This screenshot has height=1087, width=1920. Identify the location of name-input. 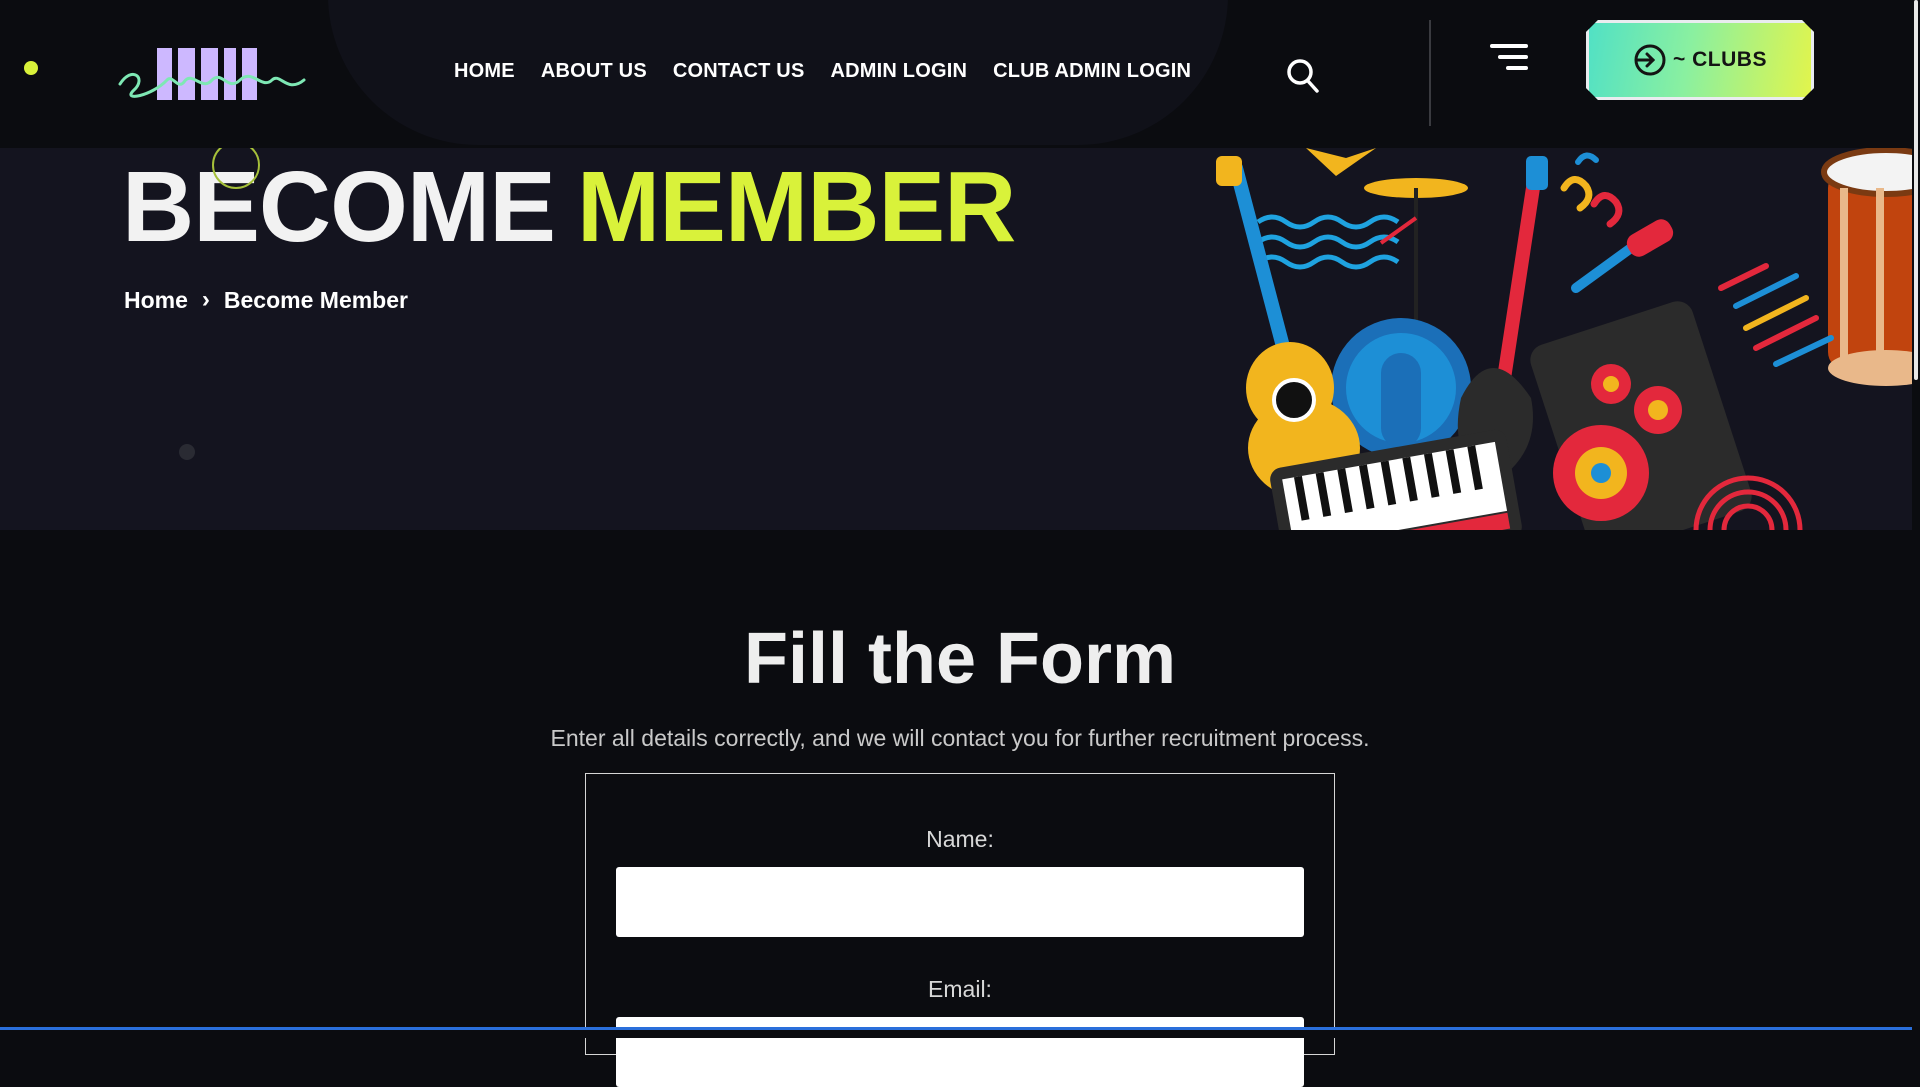
(960, 902).